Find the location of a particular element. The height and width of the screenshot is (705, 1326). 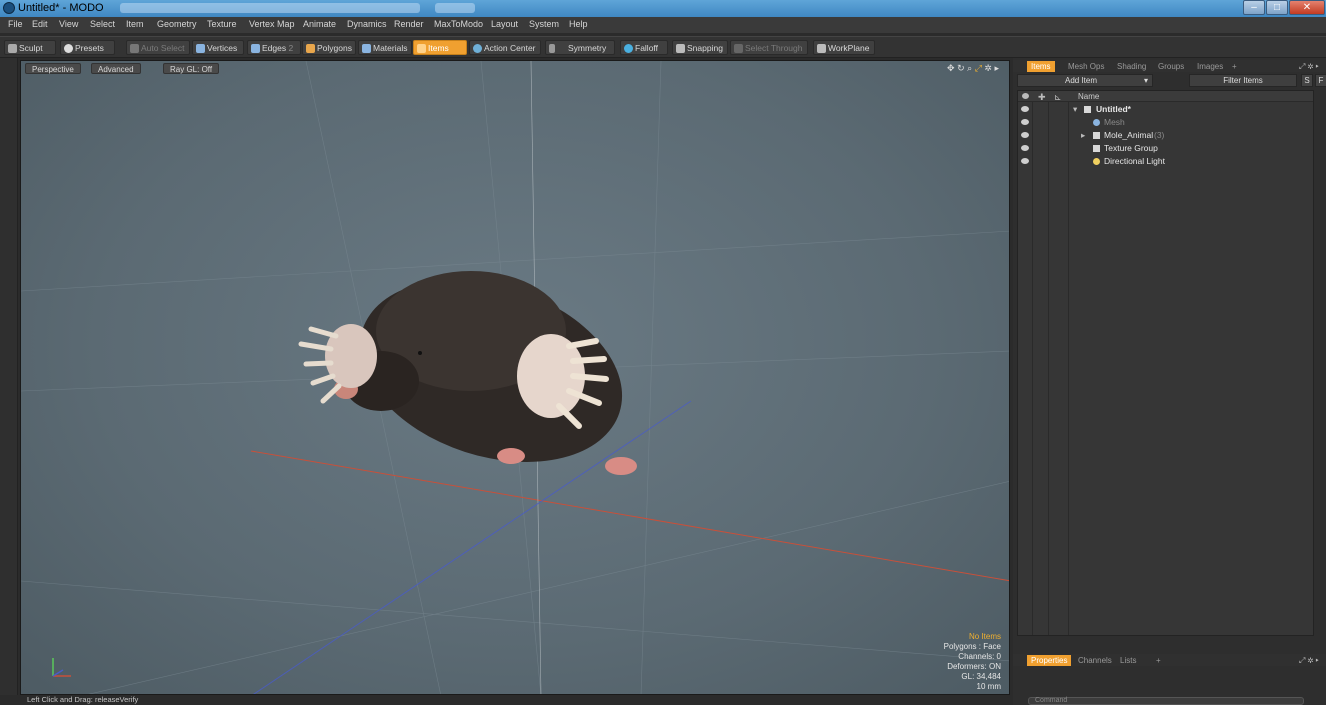

modo-logo-icon is located at coordinates (9, 8).